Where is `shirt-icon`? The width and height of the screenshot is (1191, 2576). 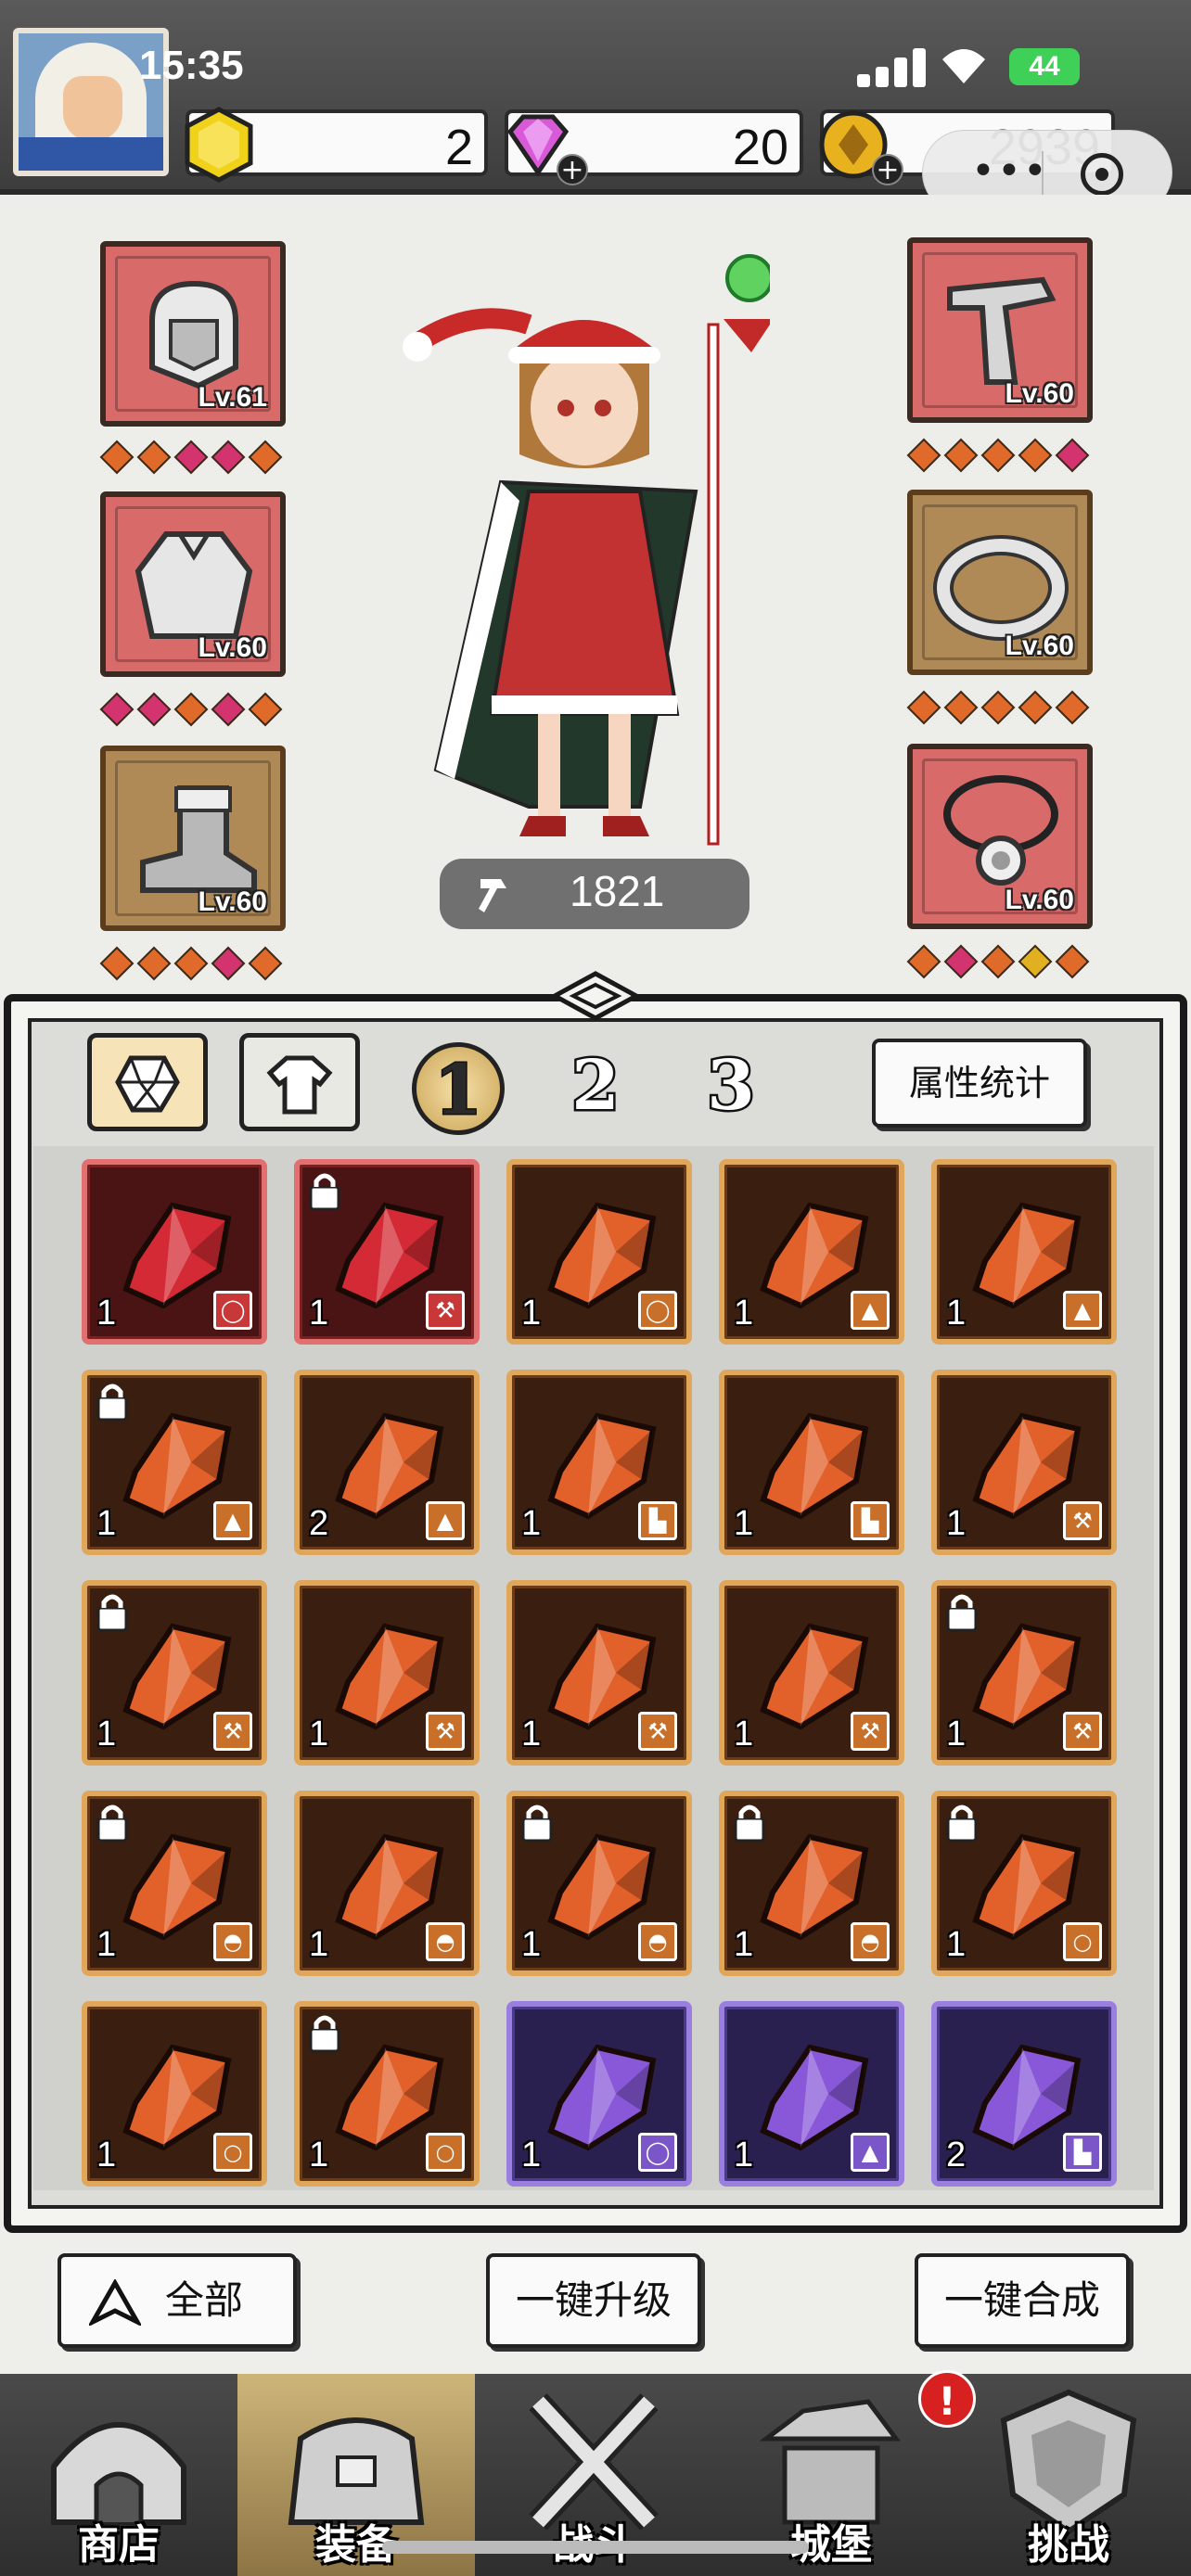 shirt-icon is located at coordinates (299, 1085).